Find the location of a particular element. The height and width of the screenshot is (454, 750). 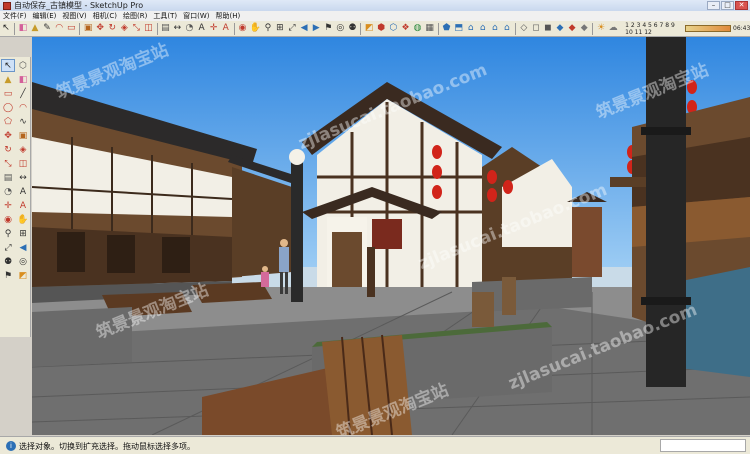

toolbar-separator is located at coordinates (80, 28).